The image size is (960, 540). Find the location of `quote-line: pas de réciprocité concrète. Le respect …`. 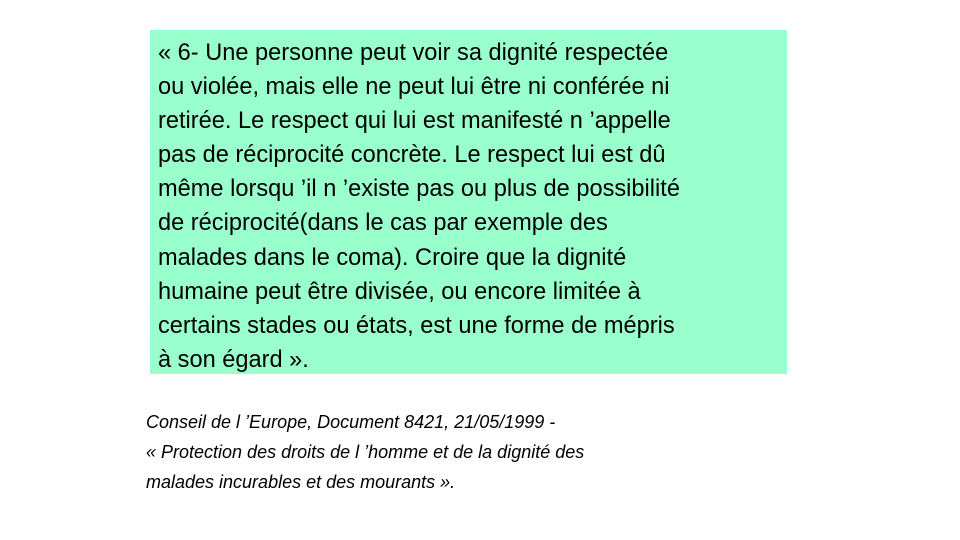

quote-line: pas de réciprocité concrète. Le respect … is located at coordinates (412, 155).